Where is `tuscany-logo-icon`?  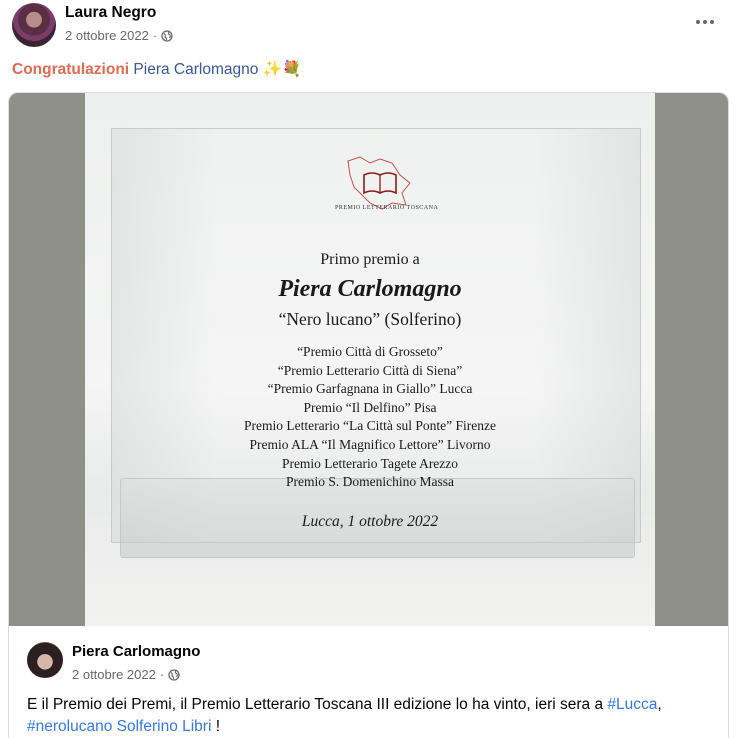 tuscany-logo-icon is located at coordinates (379, 183).